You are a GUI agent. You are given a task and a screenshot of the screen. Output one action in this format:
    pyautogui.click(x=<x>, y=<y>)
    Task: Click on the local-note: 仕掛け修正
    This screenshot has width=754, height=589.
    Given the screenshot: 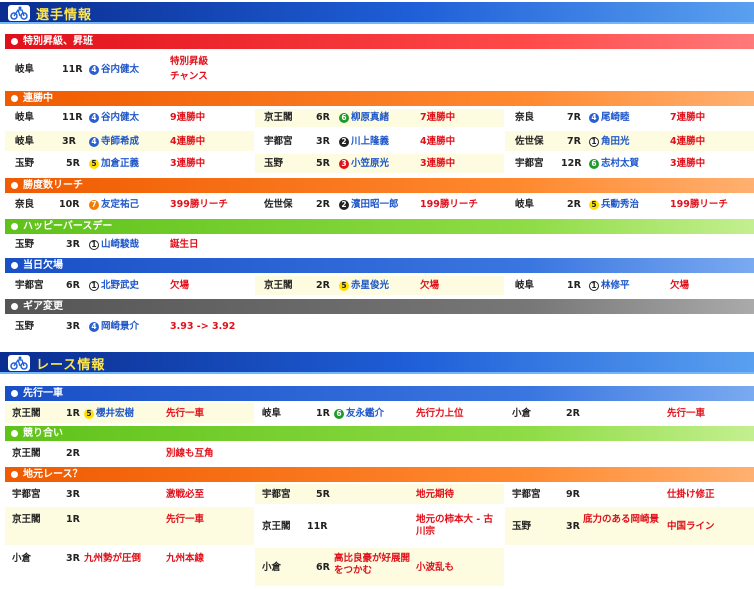 What is the action you would take?
    pyautogui.click(x=691, y=494)
    